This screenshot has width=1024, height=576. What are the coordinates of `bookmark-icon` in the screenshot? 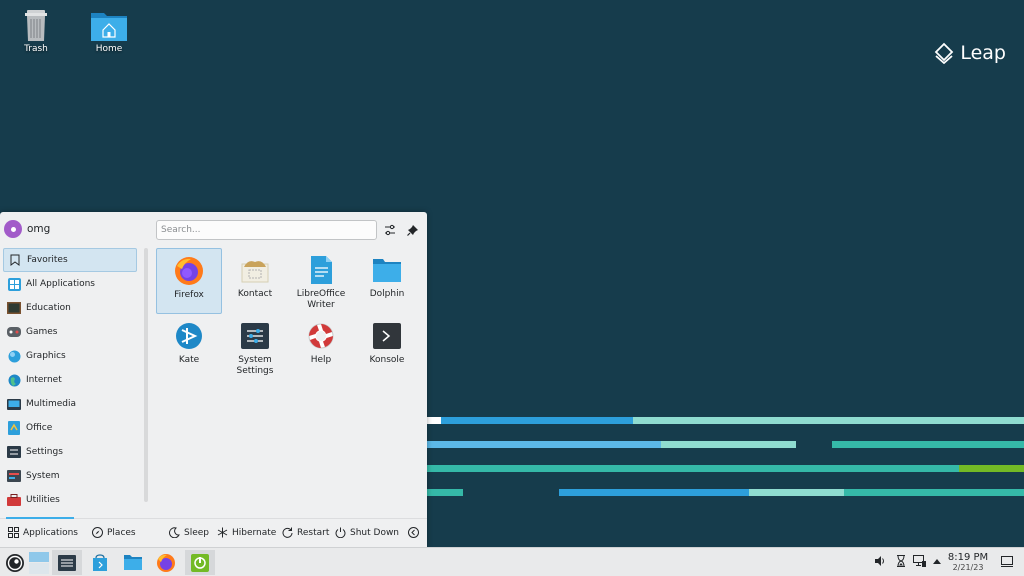 It's located at (15, 260).